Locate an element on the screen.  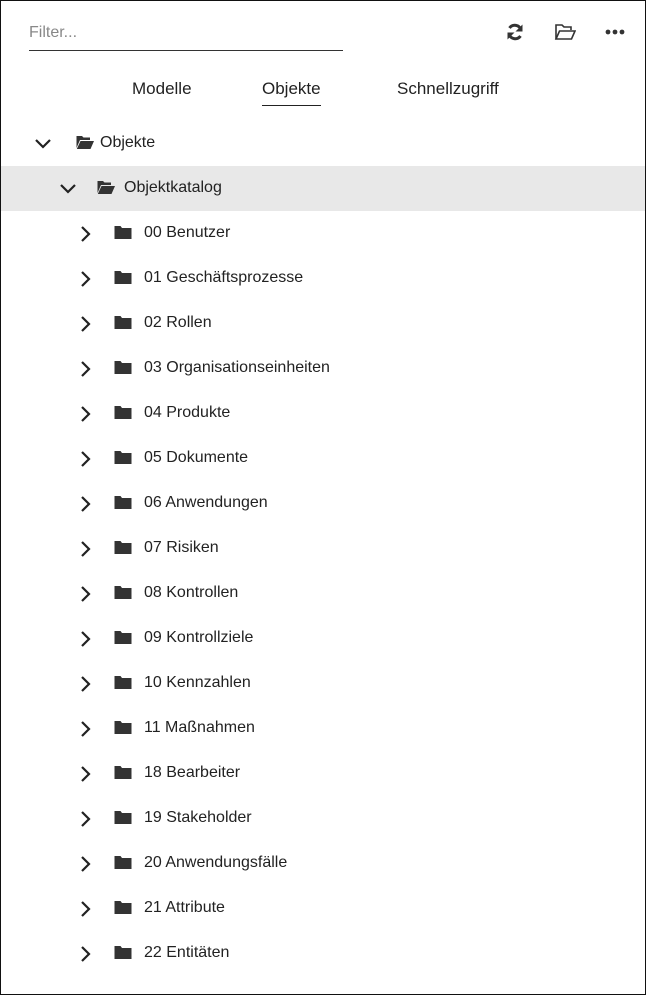
tree-node-label: Objektkatalog is located at coordinates (173, 187).